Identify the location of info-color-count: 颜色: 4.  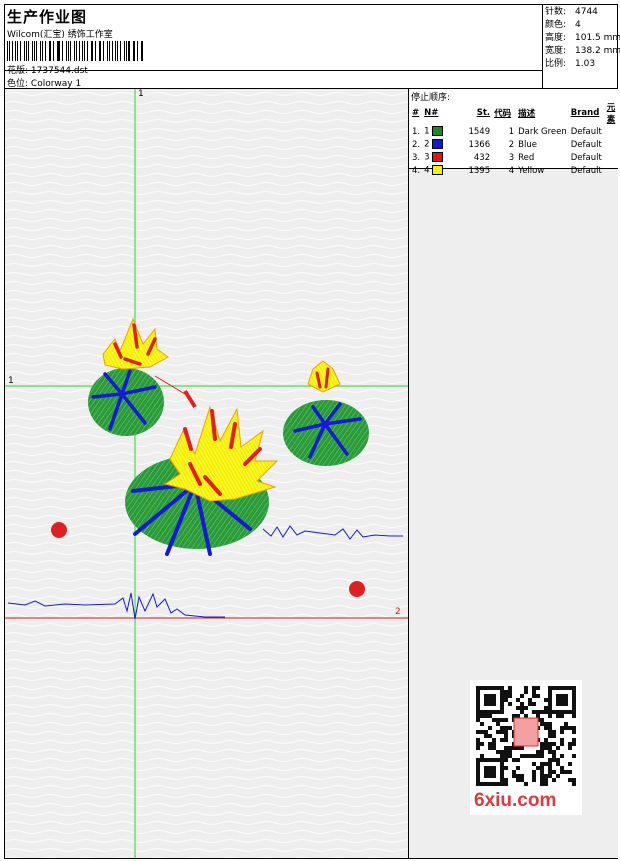
(563, 25).